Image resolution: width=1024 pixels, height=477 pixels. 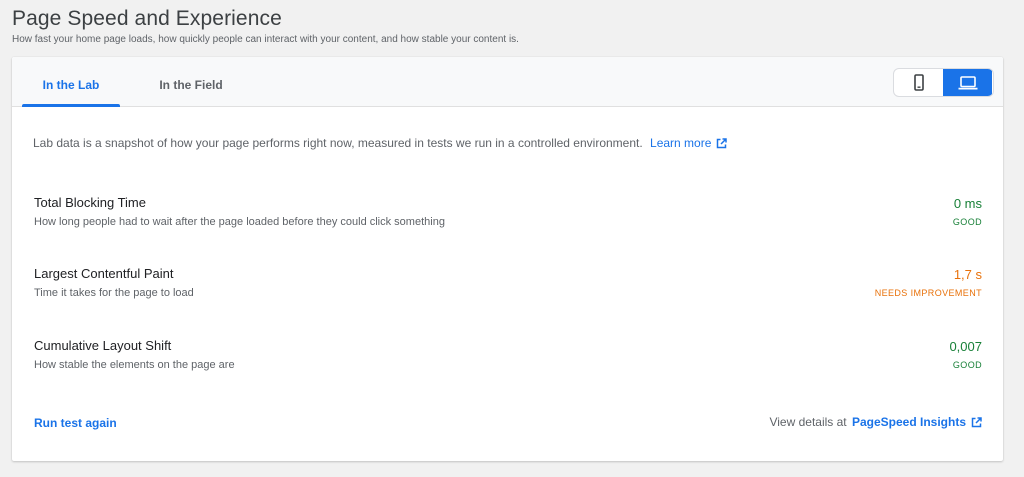 I want to click on pagespeed-insights-link: PageSpeed Insights, so click(x=917, y=422).